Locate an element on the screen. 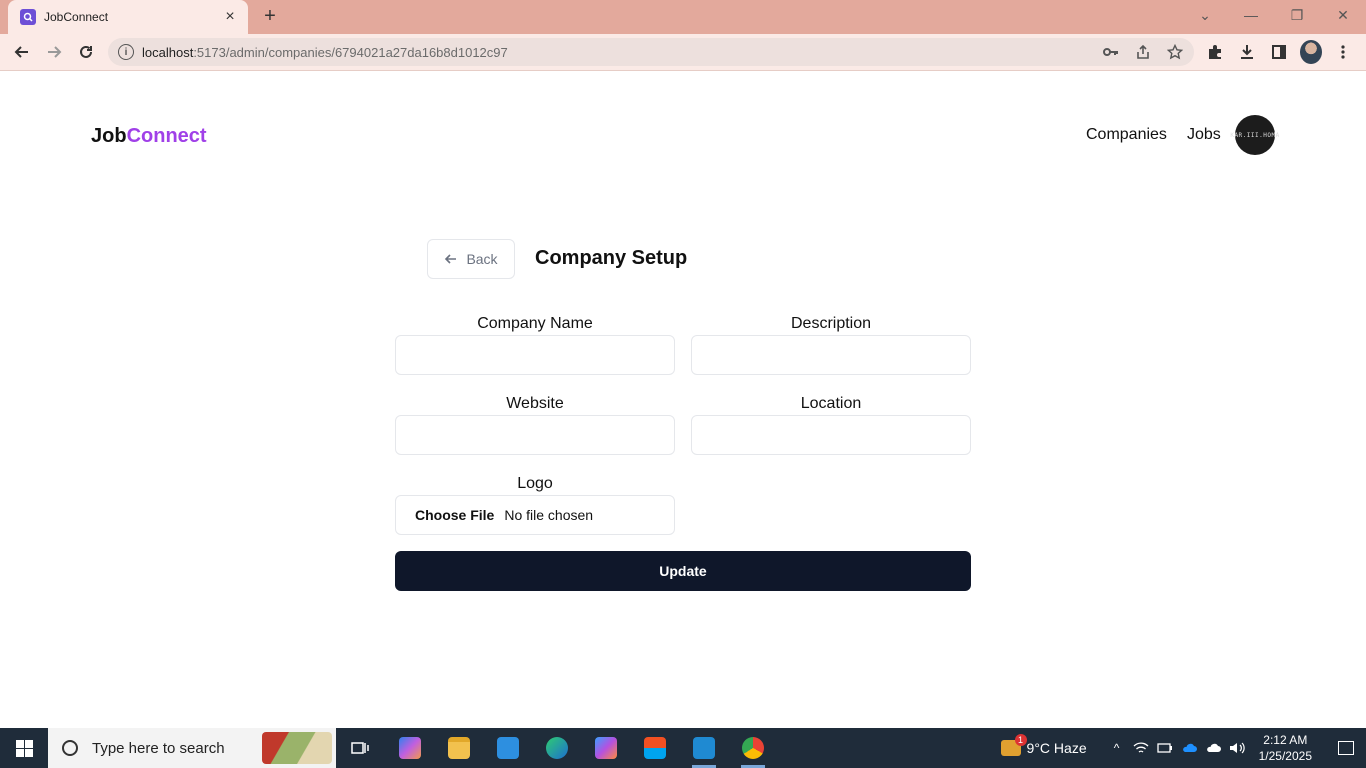  start-button is located at coordinates (24, 748).